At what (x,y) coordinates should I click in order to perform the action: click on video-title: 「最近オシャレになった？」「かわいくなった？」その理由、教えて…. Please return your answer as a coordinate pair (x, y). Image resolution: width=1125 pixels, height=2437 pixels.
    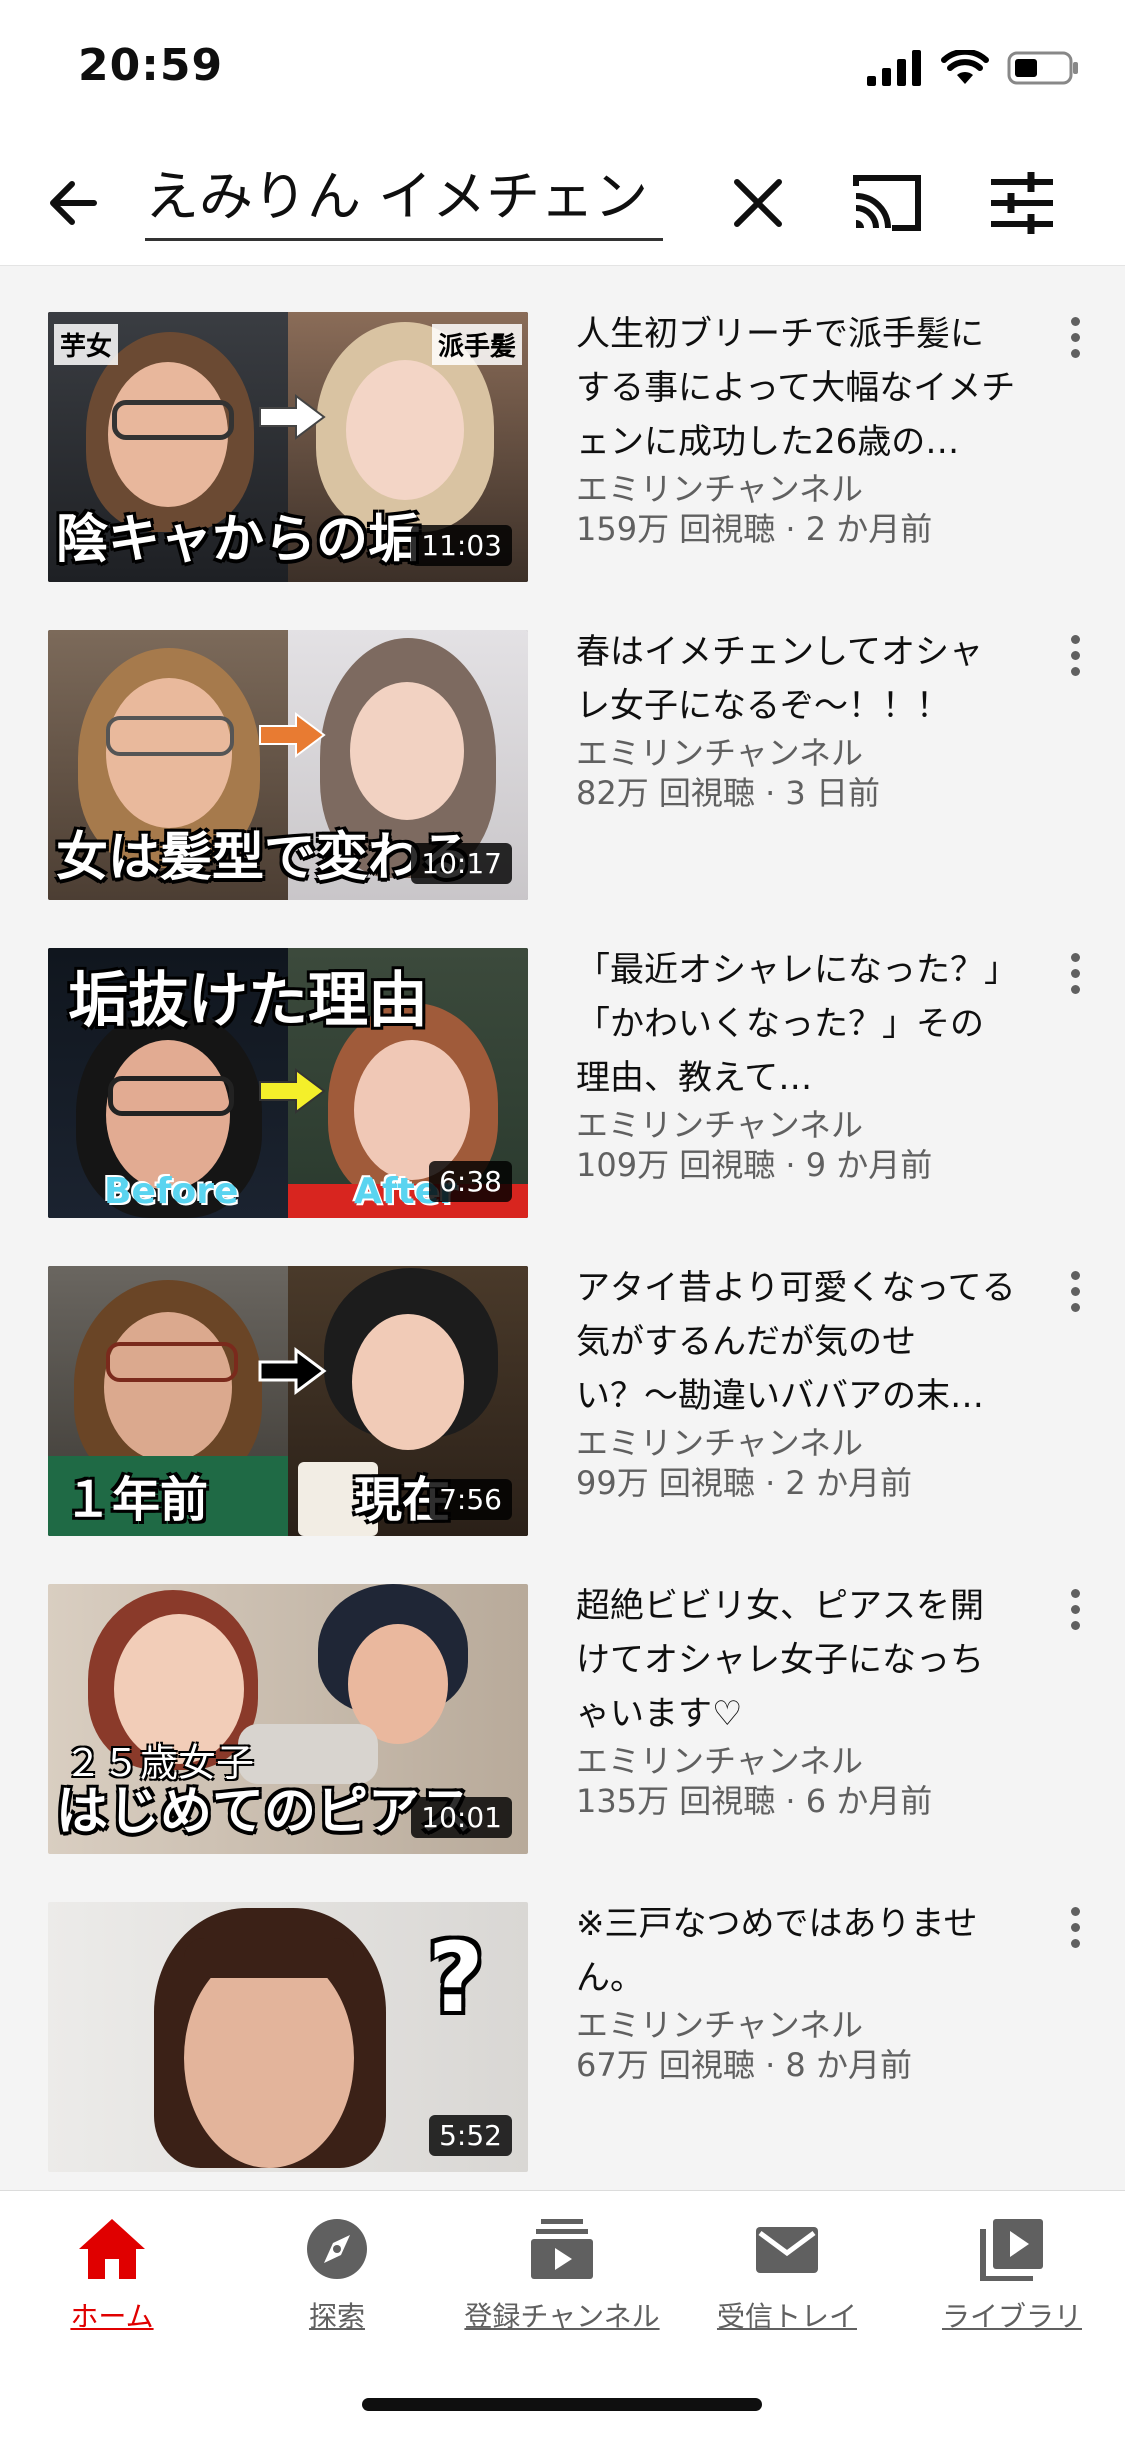
    Looking at the image, I should click on (796, 1024).